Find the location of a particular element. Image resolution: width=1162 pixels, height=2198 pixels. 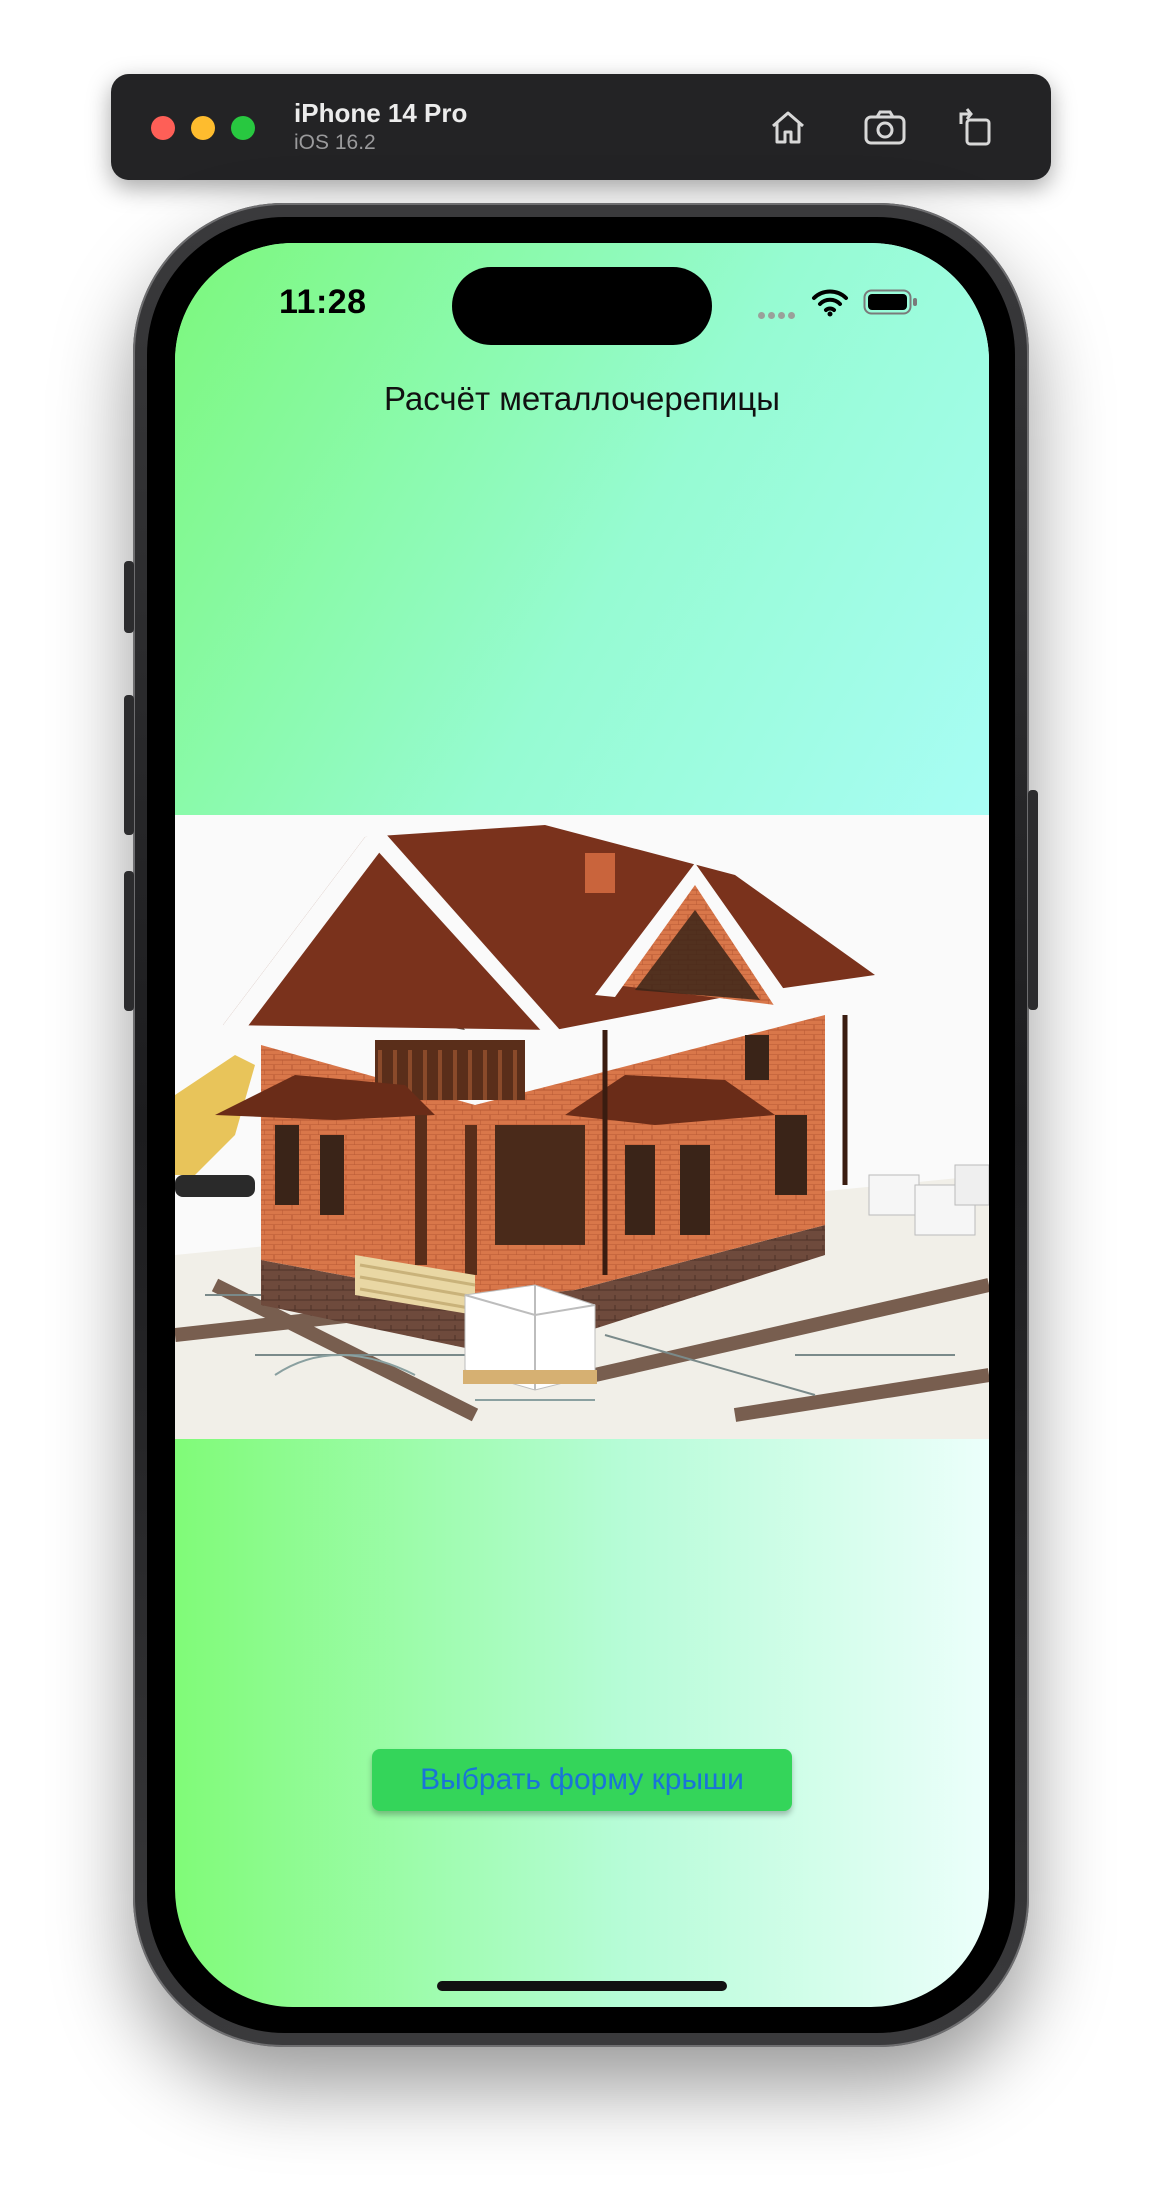

close-window-button is located at coordinates (163, 128).